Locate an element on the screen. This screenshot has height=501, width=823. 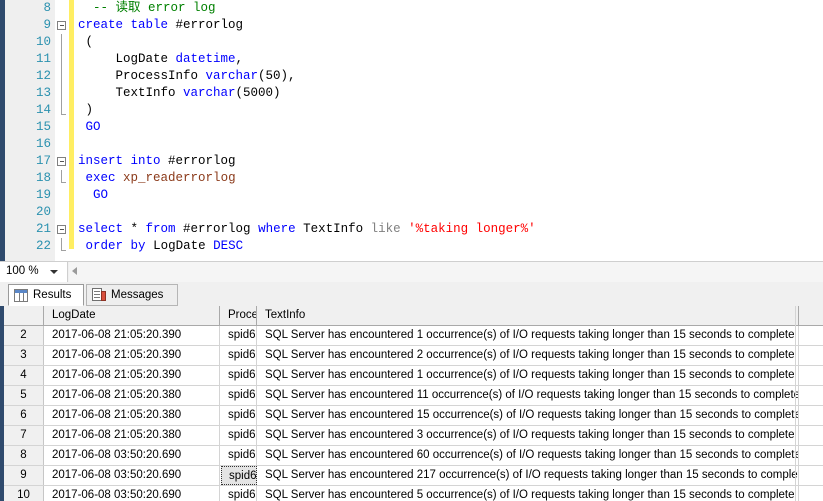
editor-horizontal-scrollbar is located at coordinates (446, 272).